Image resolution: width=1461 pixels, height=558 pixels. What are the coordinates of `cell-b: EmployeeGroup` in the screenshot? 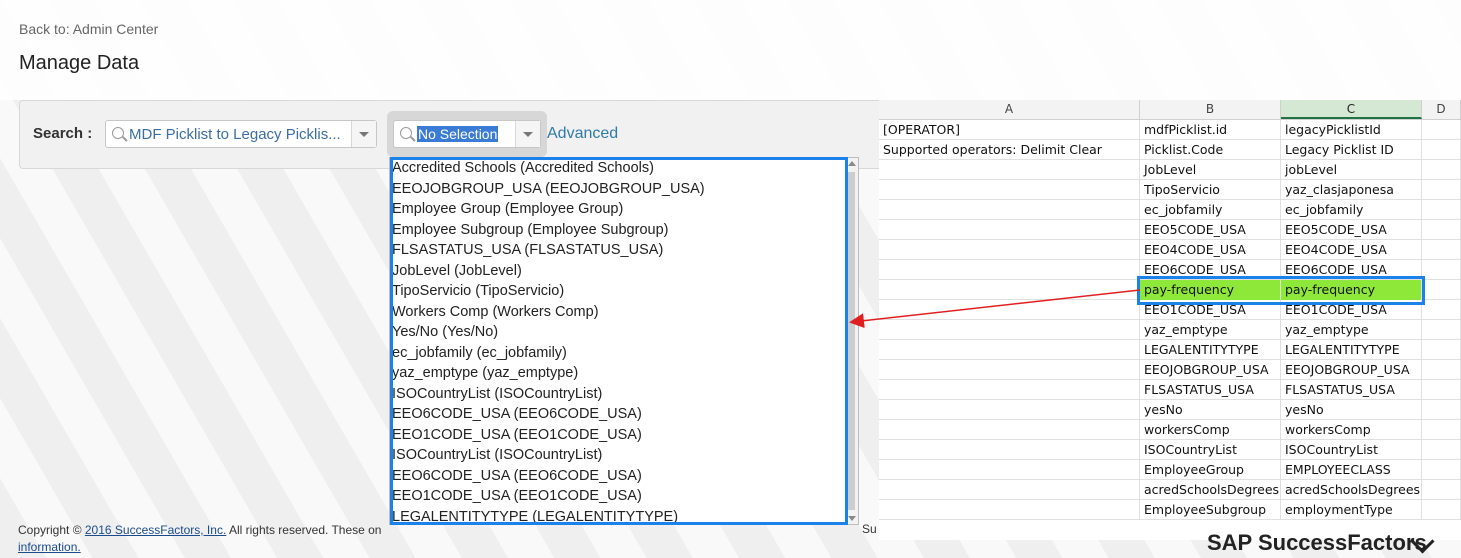 It's located at (1210, 470).